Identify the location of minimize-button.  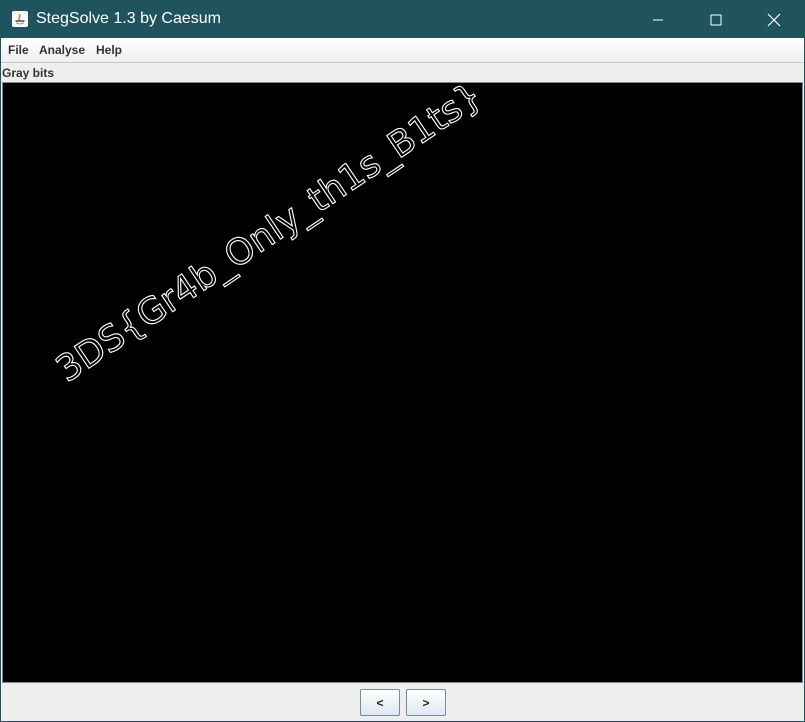
(658, 19).